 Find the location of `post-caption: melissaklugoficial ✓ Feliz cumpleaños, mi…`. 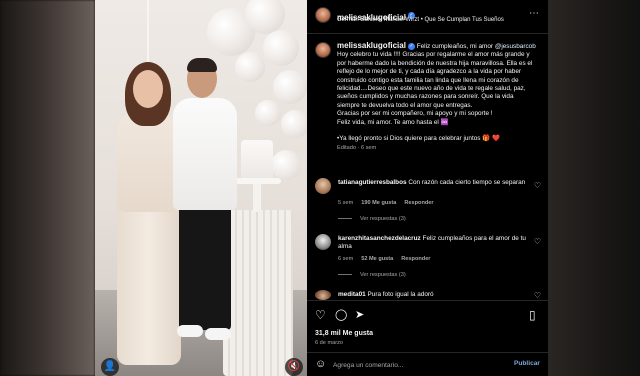

post-caption: melissaklugoficial ✓ Feliz cumpleaños, mi… is located at coordinates (437, 96).